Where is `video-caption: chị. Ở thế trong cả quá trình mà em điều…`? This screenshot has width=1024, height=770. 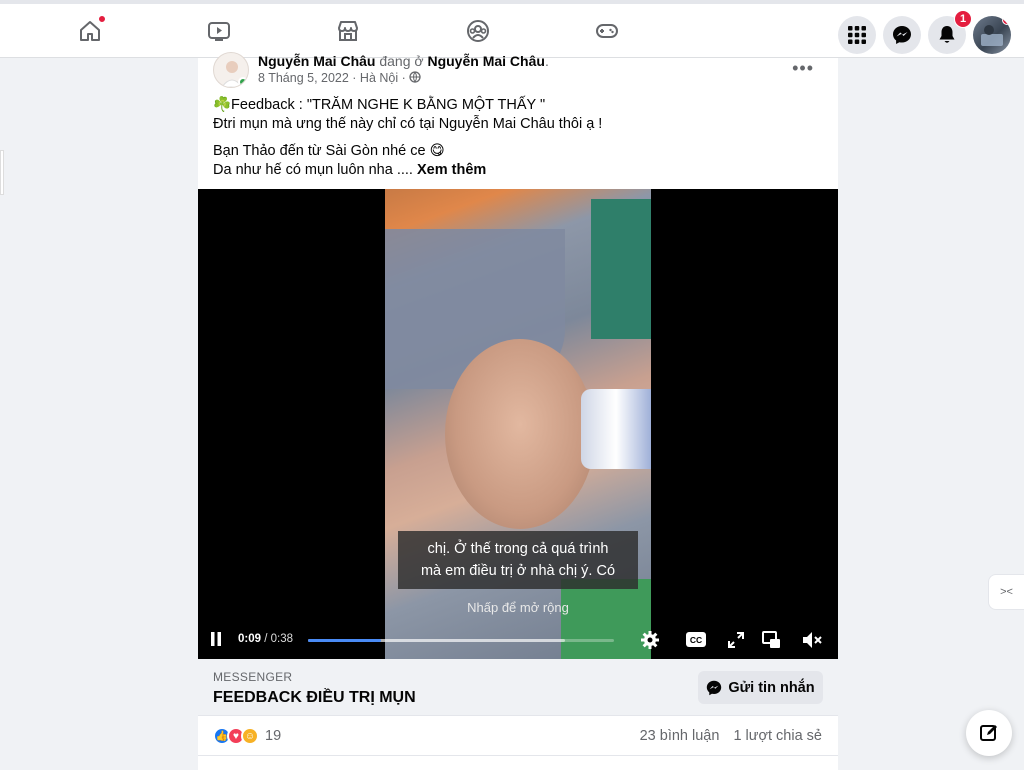
video-caption: chị. Ở thế trong cả quá trình mà em điều… is located at coordinates (518, 560).